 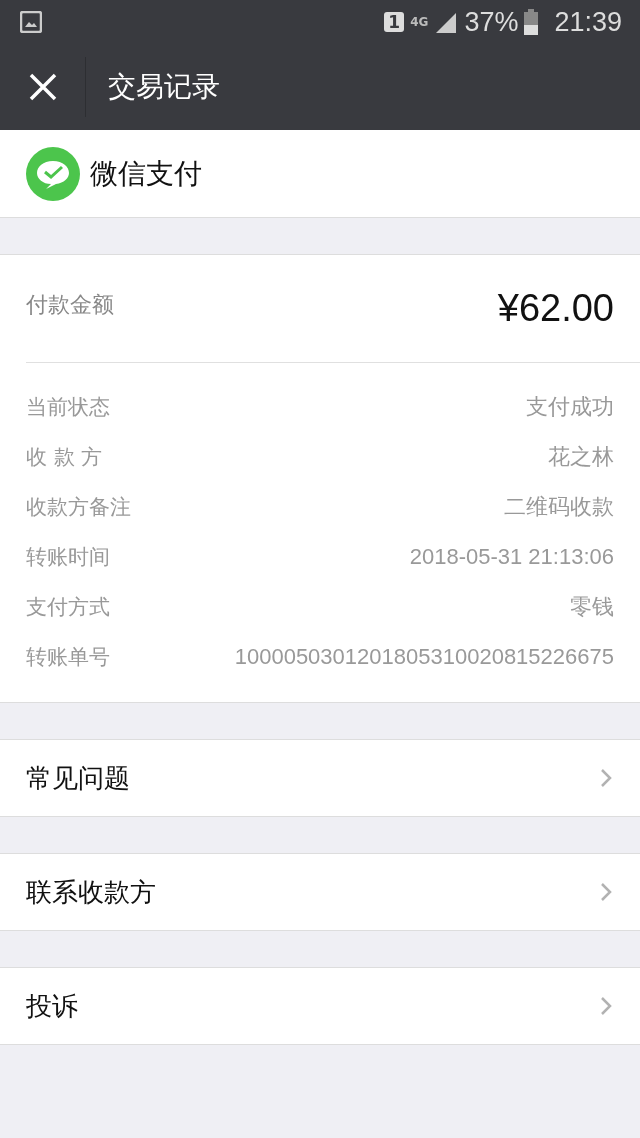 What do you see at coordinates (164, 87) in the screenshot?
I see `page-title: 交易记录` at bounding box center [164, 87].